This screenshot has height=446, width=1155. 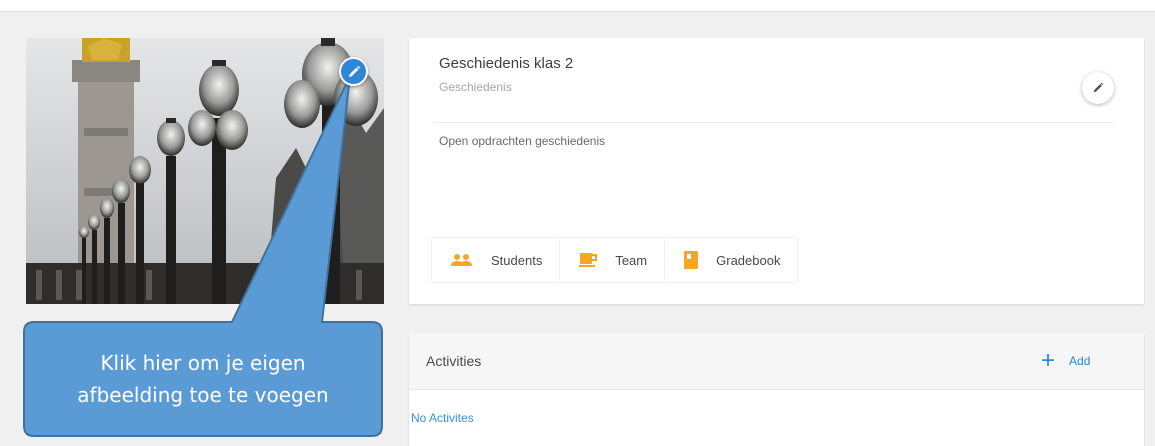 What do you see at coordinates (203, 363) in the screenshot?
I see `callout-line-1: Klik hier om je eigen` at bounding box center [203, 363].